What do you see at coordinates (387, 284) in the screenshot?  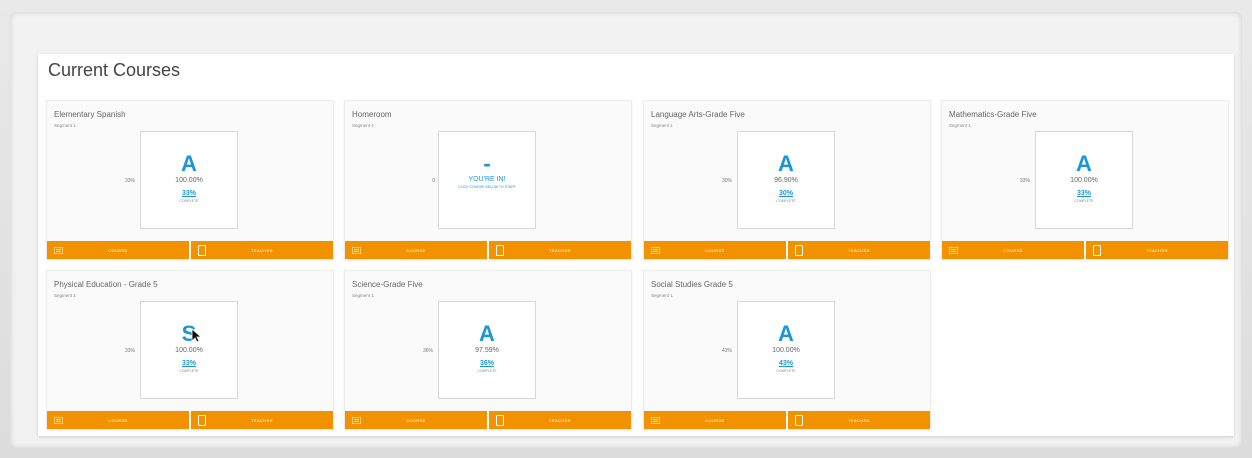 I see `course-title: Science-Grade Five` at bounding box center [387, 284].